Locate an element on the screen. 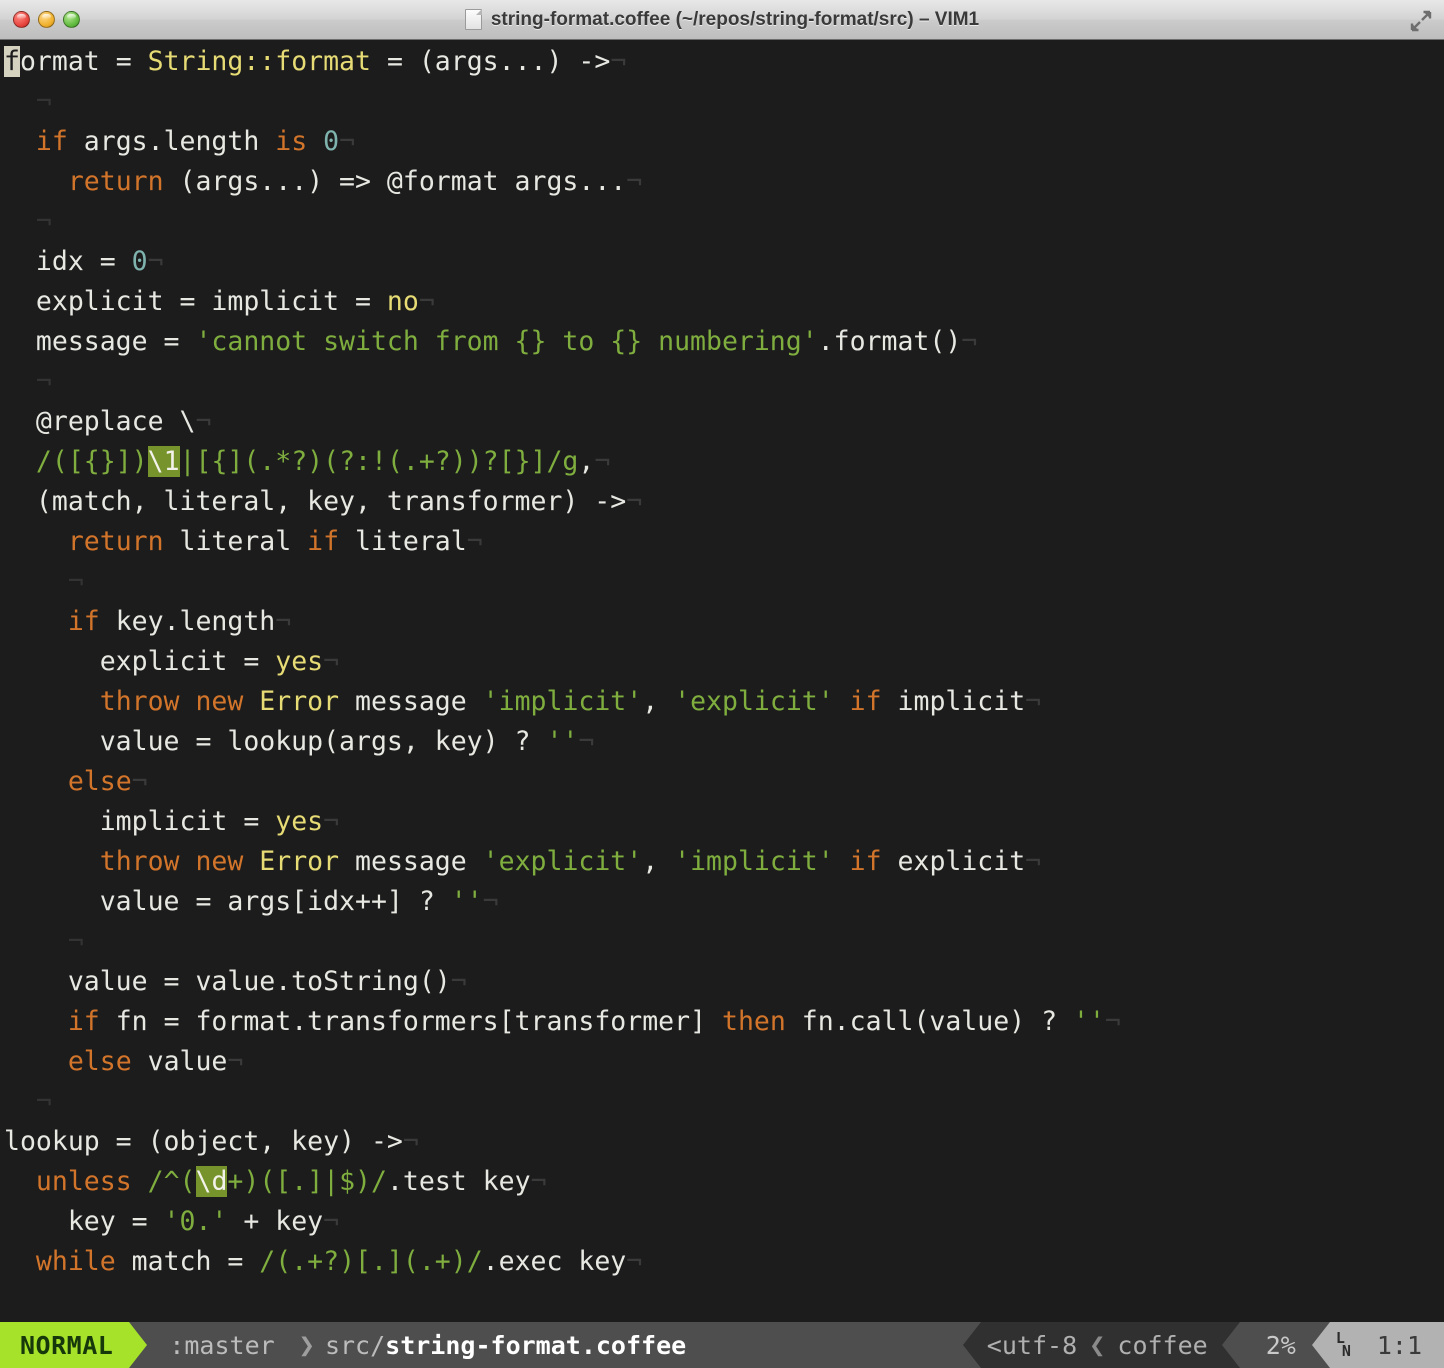 Image resolution: width=1444 pixels, height=1368 pixels. code-token: \d is located at coordinates (211, 1181).